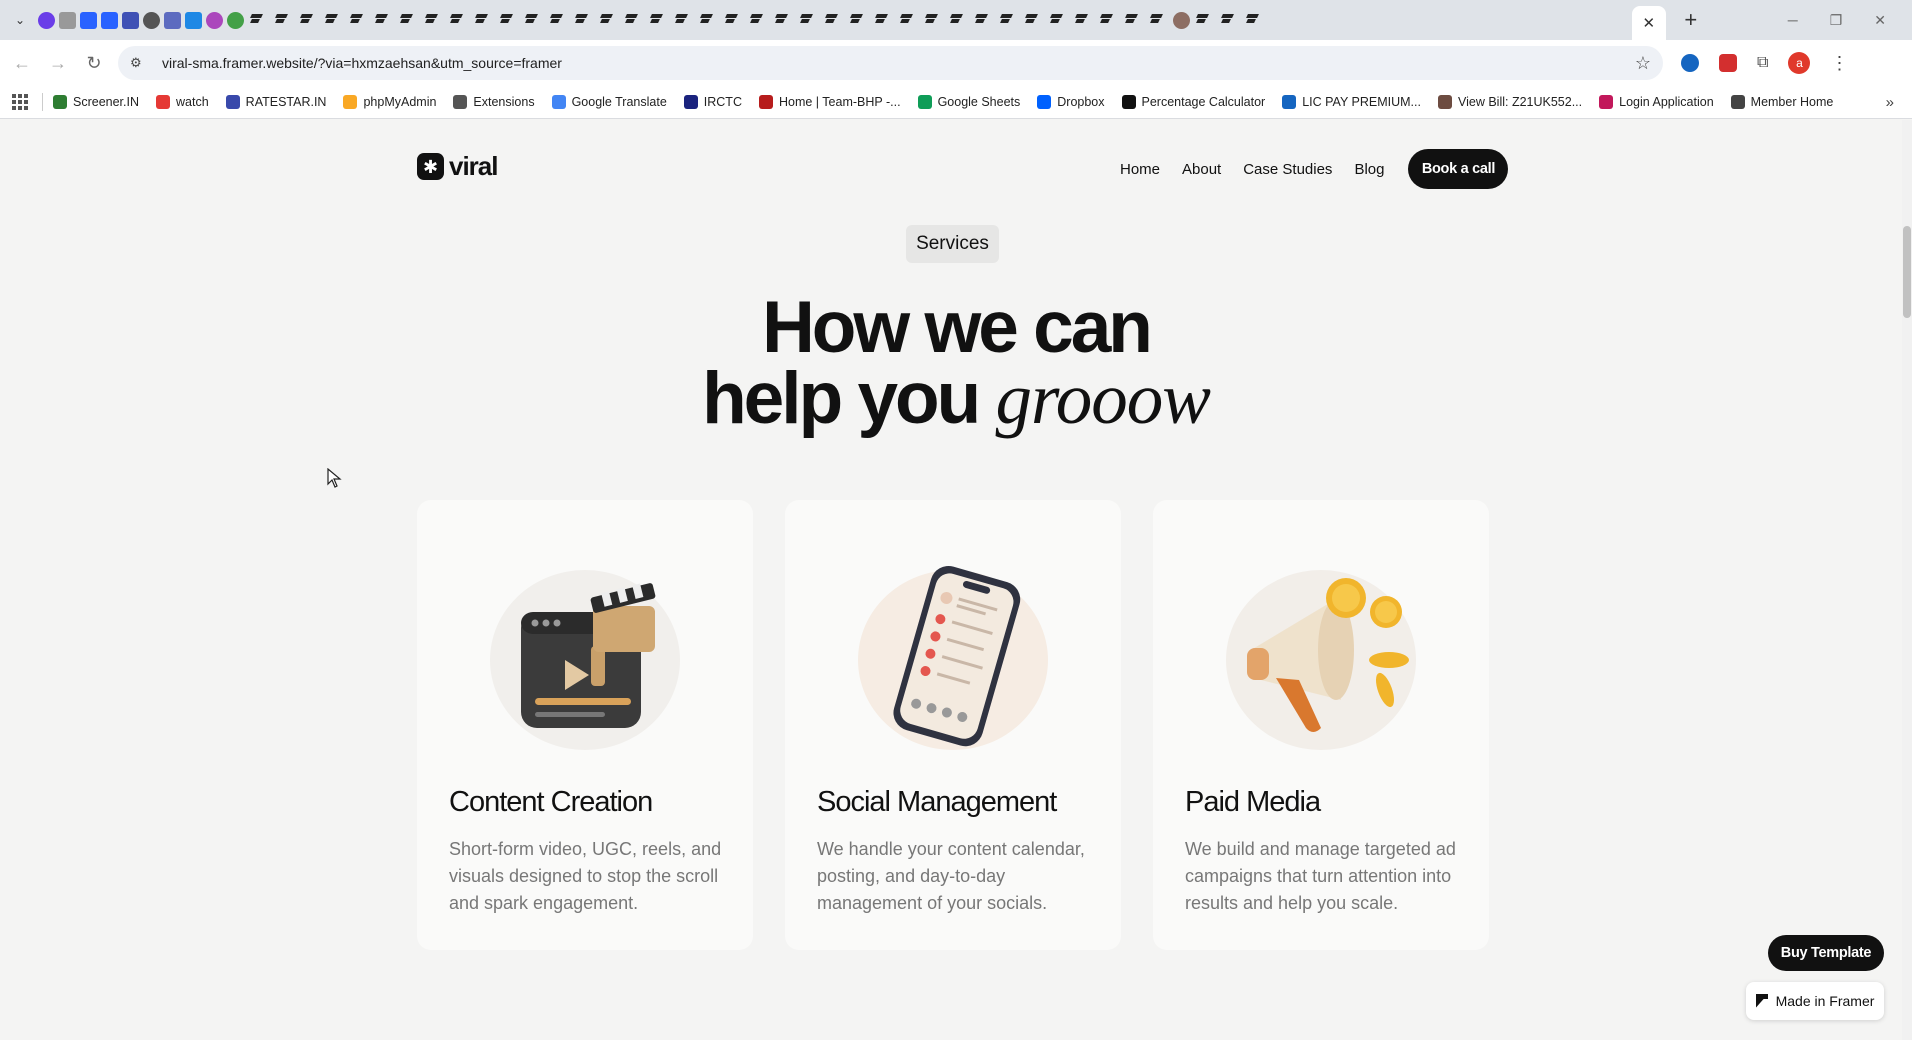  Describe the element at coordinates (1793, 20) in the screenshot. I see `minimize-button: ─` at that location.